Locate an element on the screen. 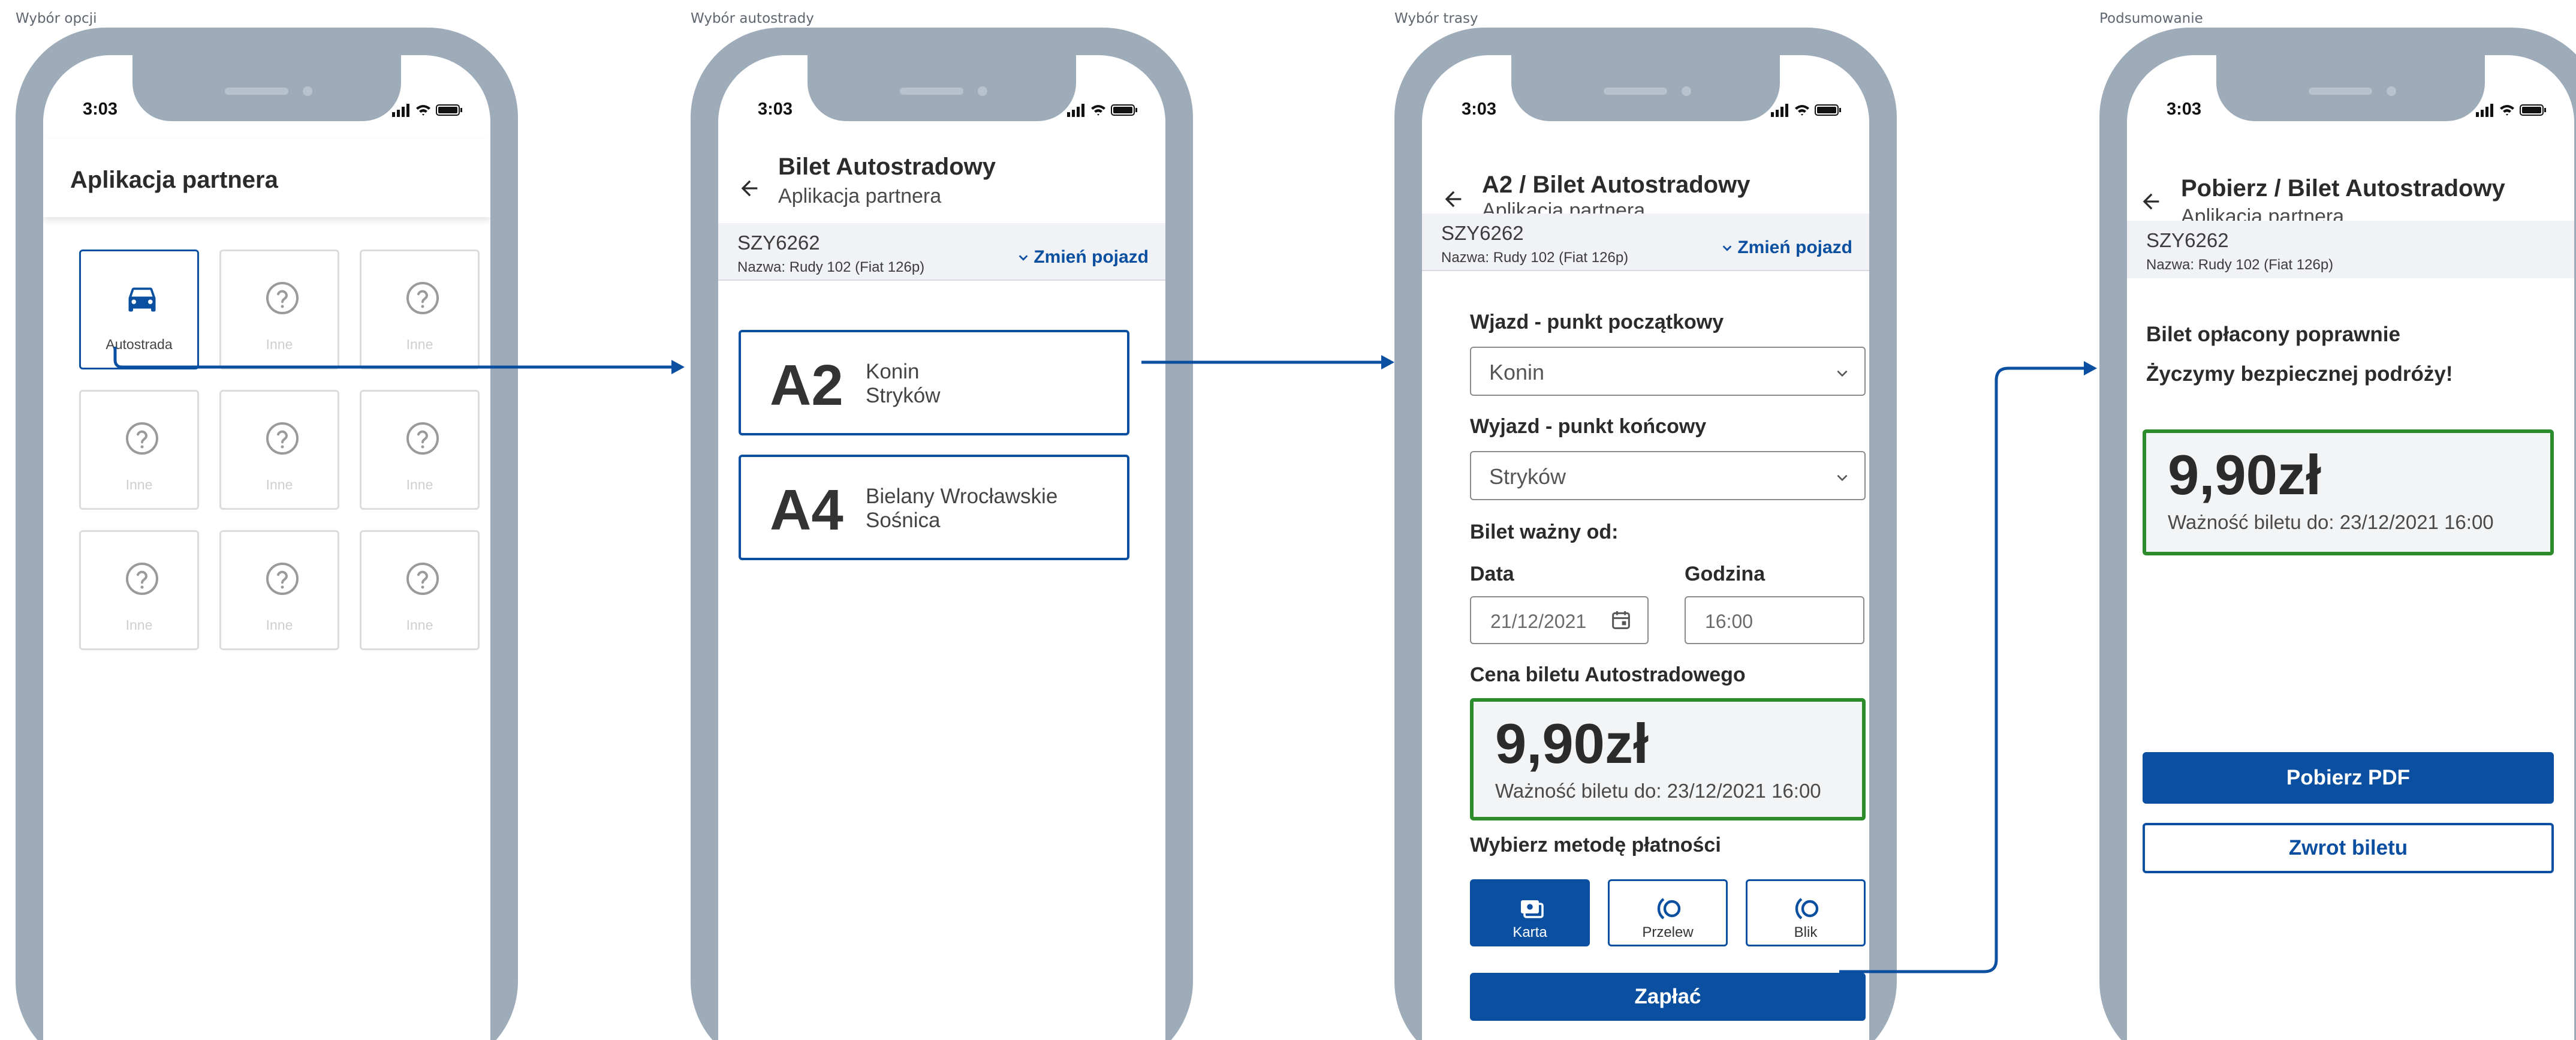 Image resolution: width=2576 pixels, height=1040 pixels. pay-button: Zapłać is located at coordinates (1668, 997).